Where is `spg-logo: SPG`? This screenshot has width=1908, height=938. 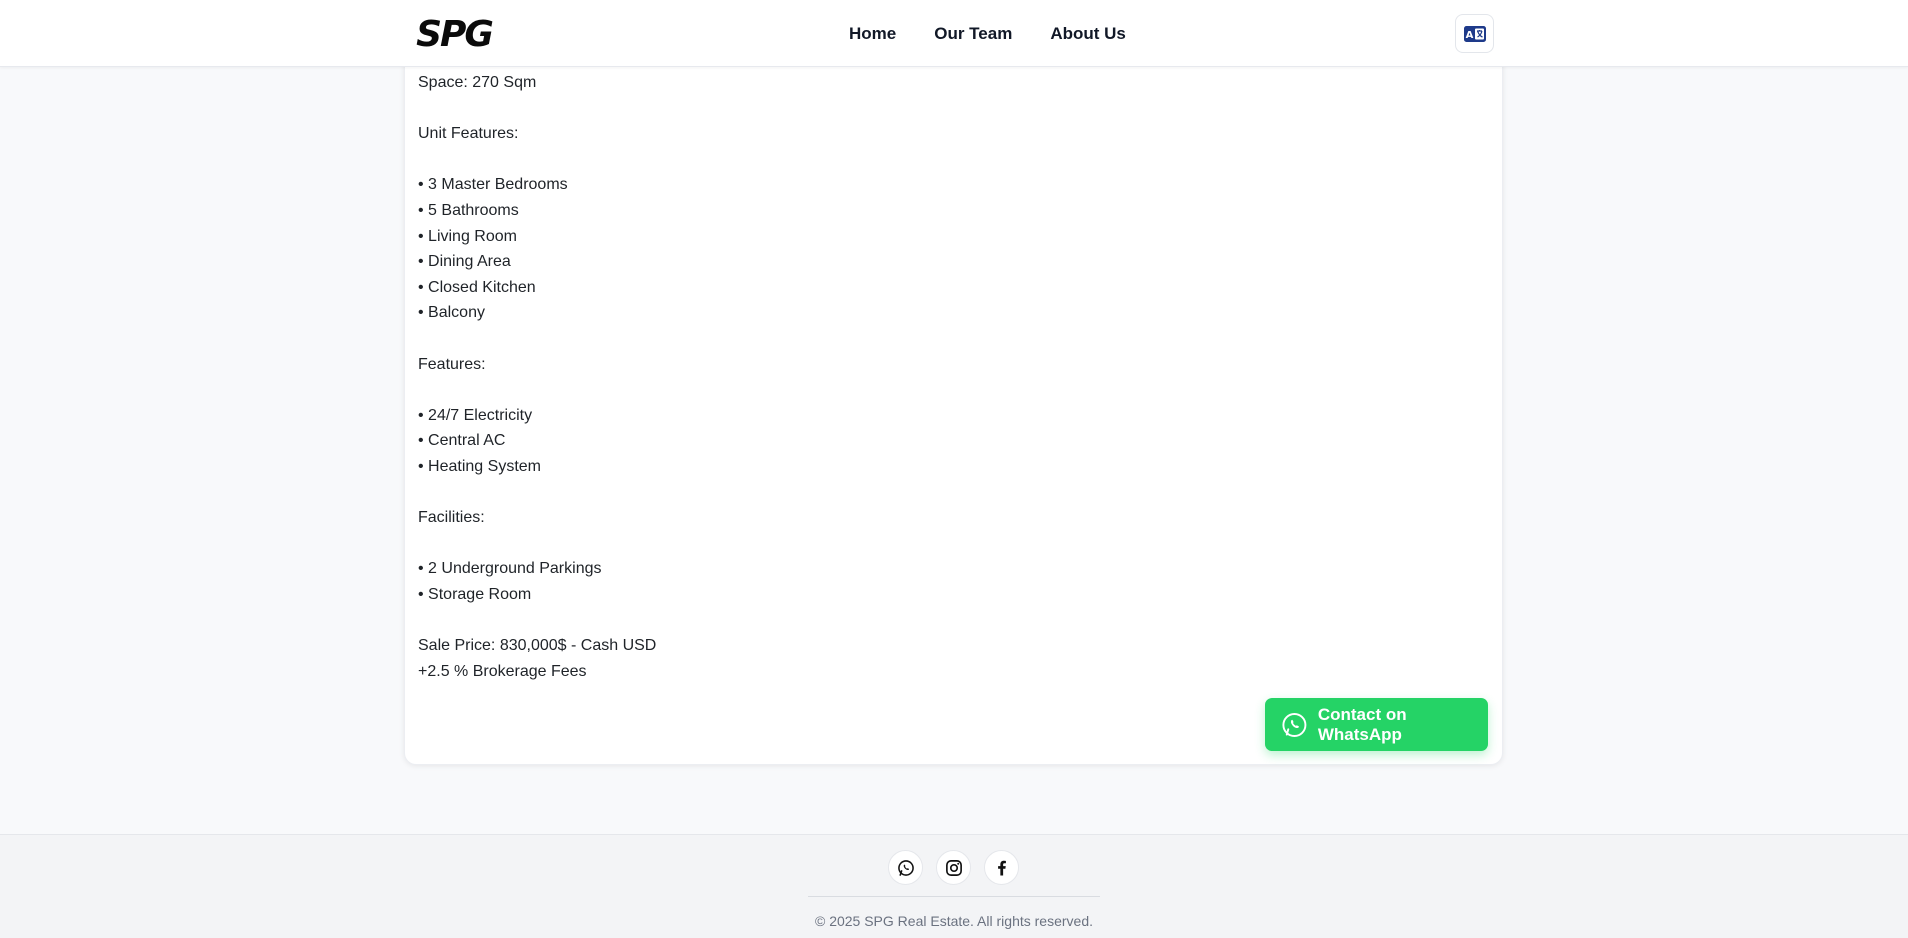
spg-logo: SPG is located at coordinates (454, 33).